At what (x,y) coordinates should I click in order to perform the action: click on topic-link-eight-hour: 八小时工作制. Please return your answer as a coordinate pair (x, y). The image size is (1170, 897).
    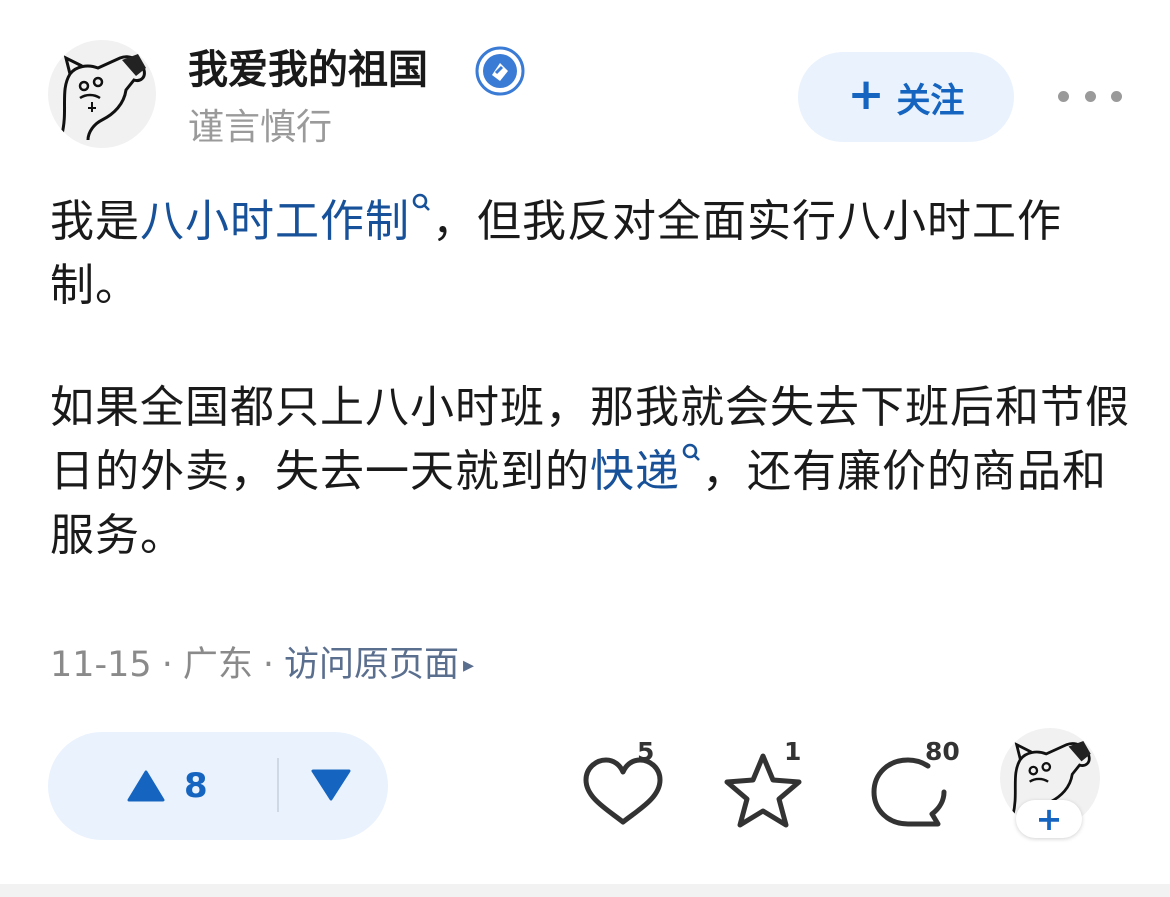
    Looking at the image, I should click on (275, 221).